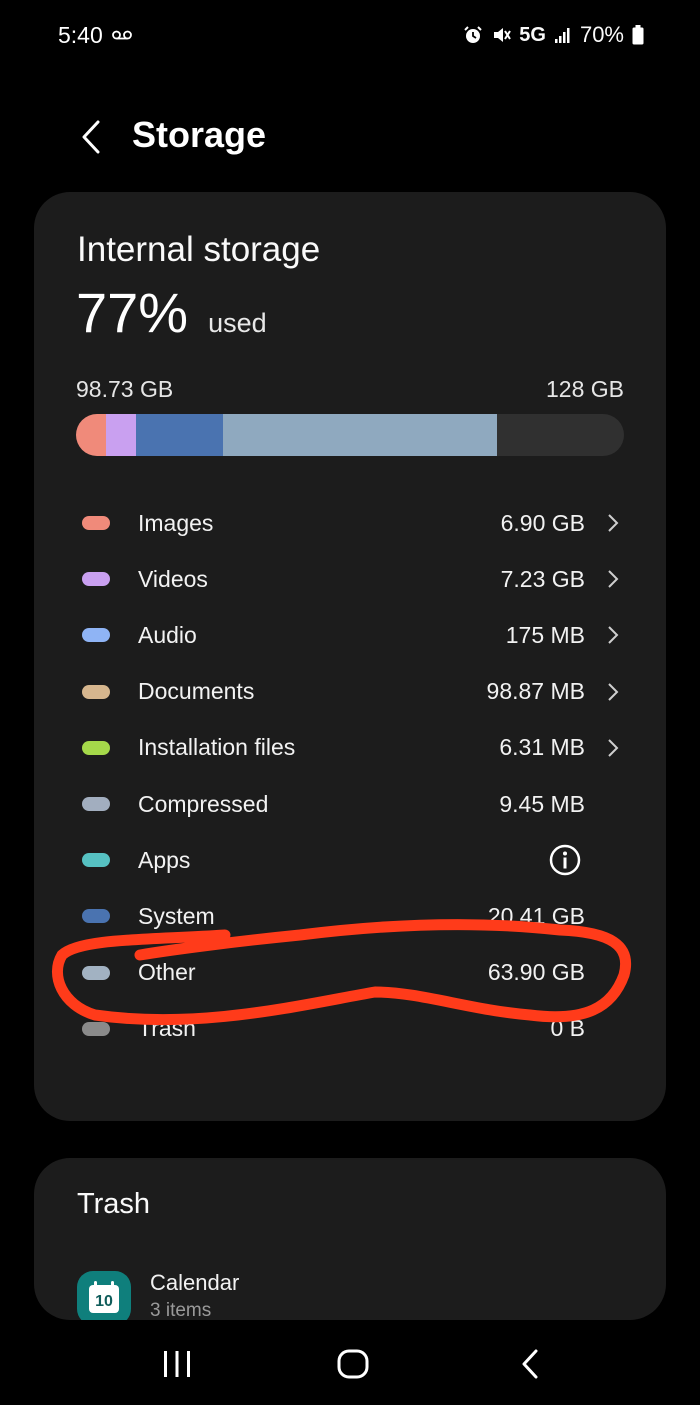 Image resolution: width=700 pixels, height=1405 pixels. I want to click on category-size: 20.41 GB, so click(536, 915).